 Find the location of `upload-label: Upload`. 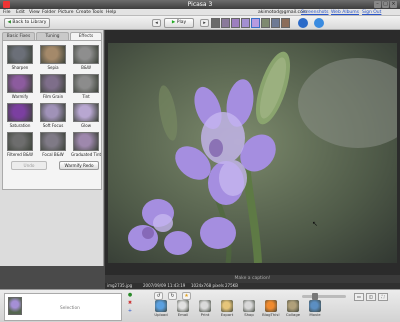

upload-label: Upload is located at coordinates (161, 314).